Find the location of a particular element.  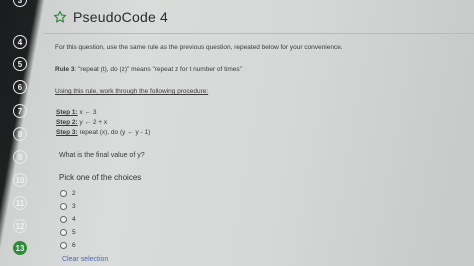

choice-label: 4 is located at coordinates (74, 219).